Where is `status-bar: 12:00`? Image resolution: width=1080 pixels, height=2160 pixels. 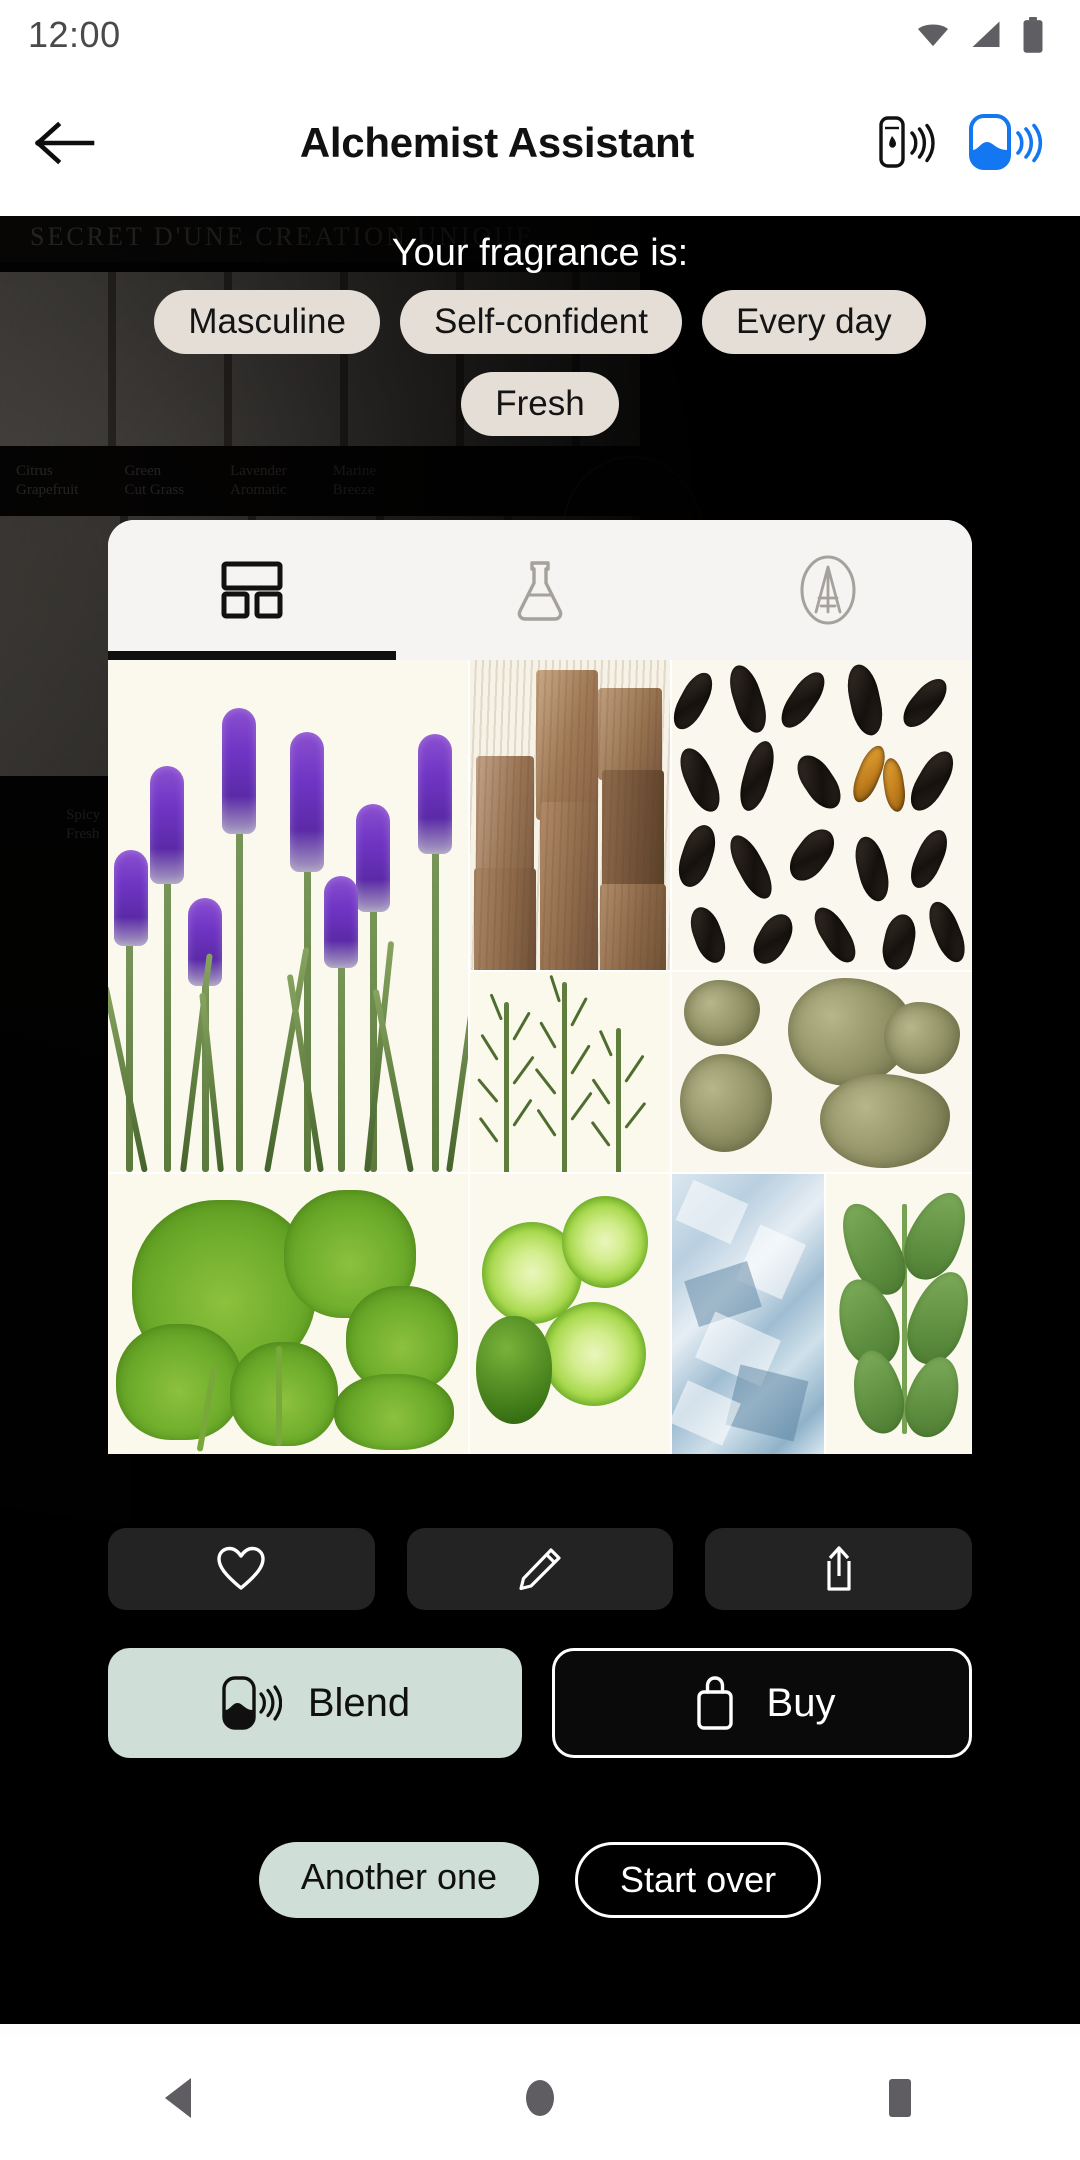 status-bar: 12:00 is located at coordinates (540, 35).